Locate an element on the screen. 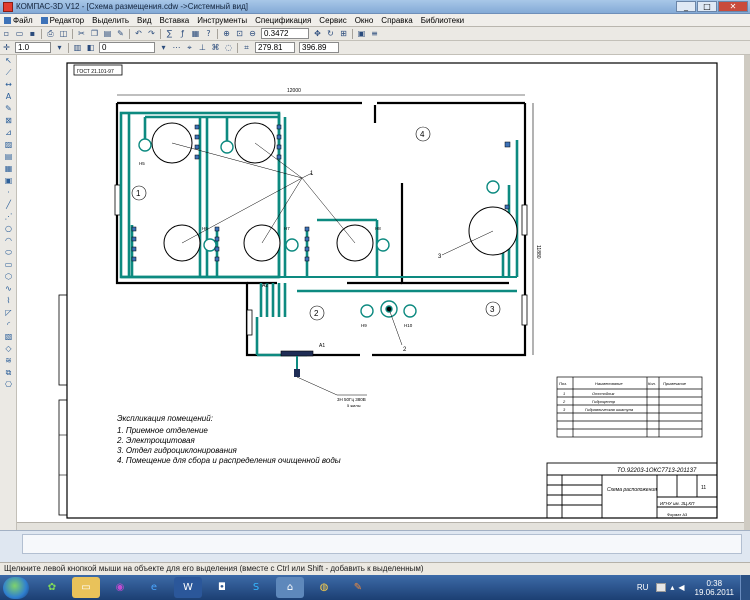  spline-icon: ∿ is located at coordinates (8, 289).